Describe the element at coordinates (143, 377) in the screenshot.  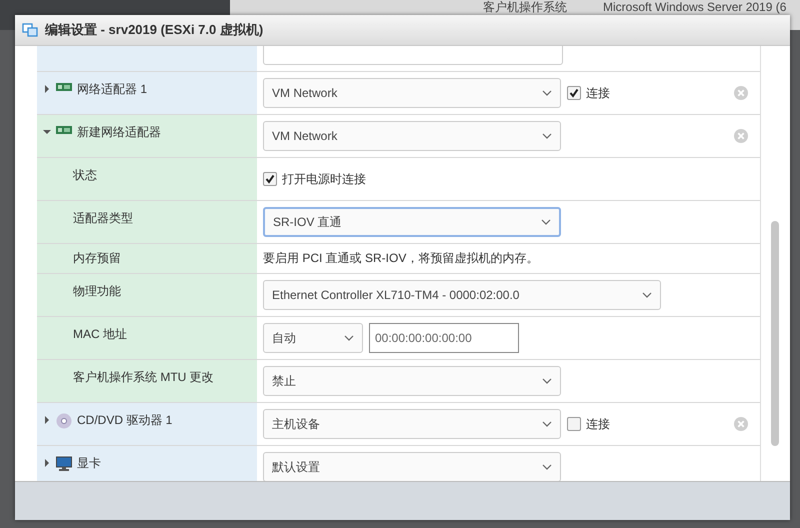
I see `setting-label: 客户机操作系统 MTU 更改` at that location.